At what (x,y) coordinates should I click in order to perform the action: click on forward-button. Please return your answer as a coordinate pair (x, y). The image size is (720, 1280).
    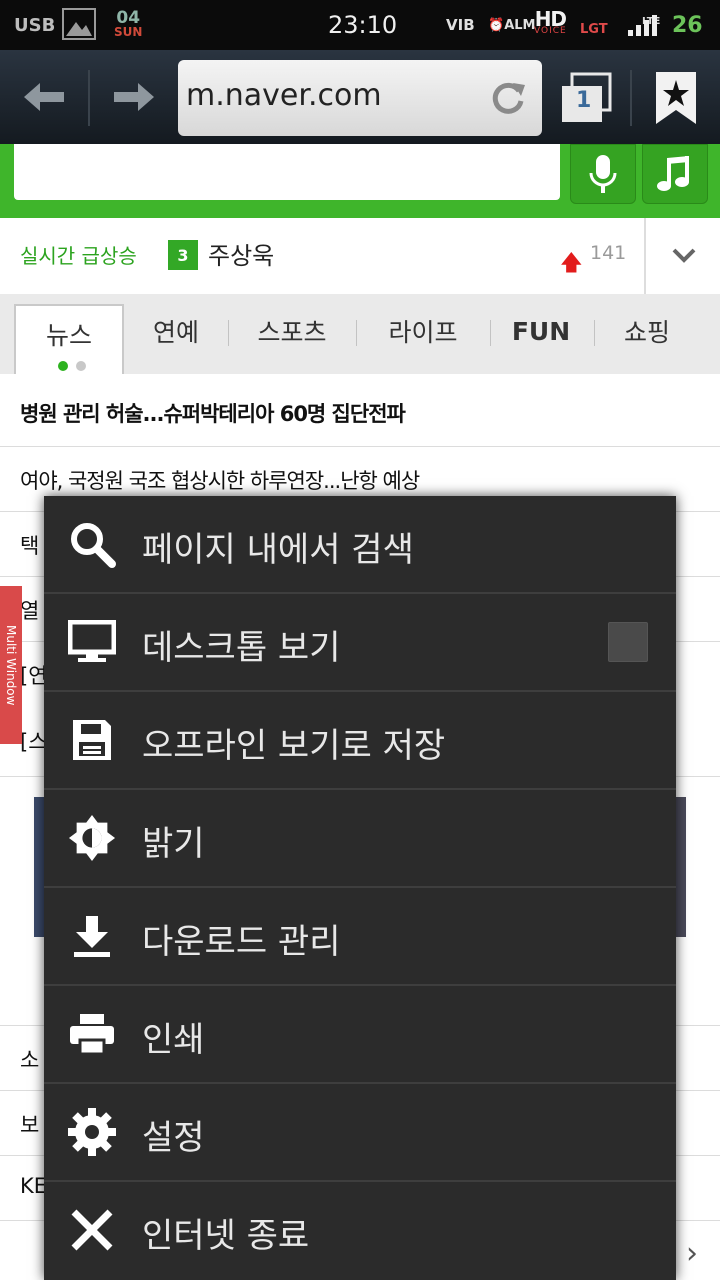
    Looking at the image, I should click on (134, 97).